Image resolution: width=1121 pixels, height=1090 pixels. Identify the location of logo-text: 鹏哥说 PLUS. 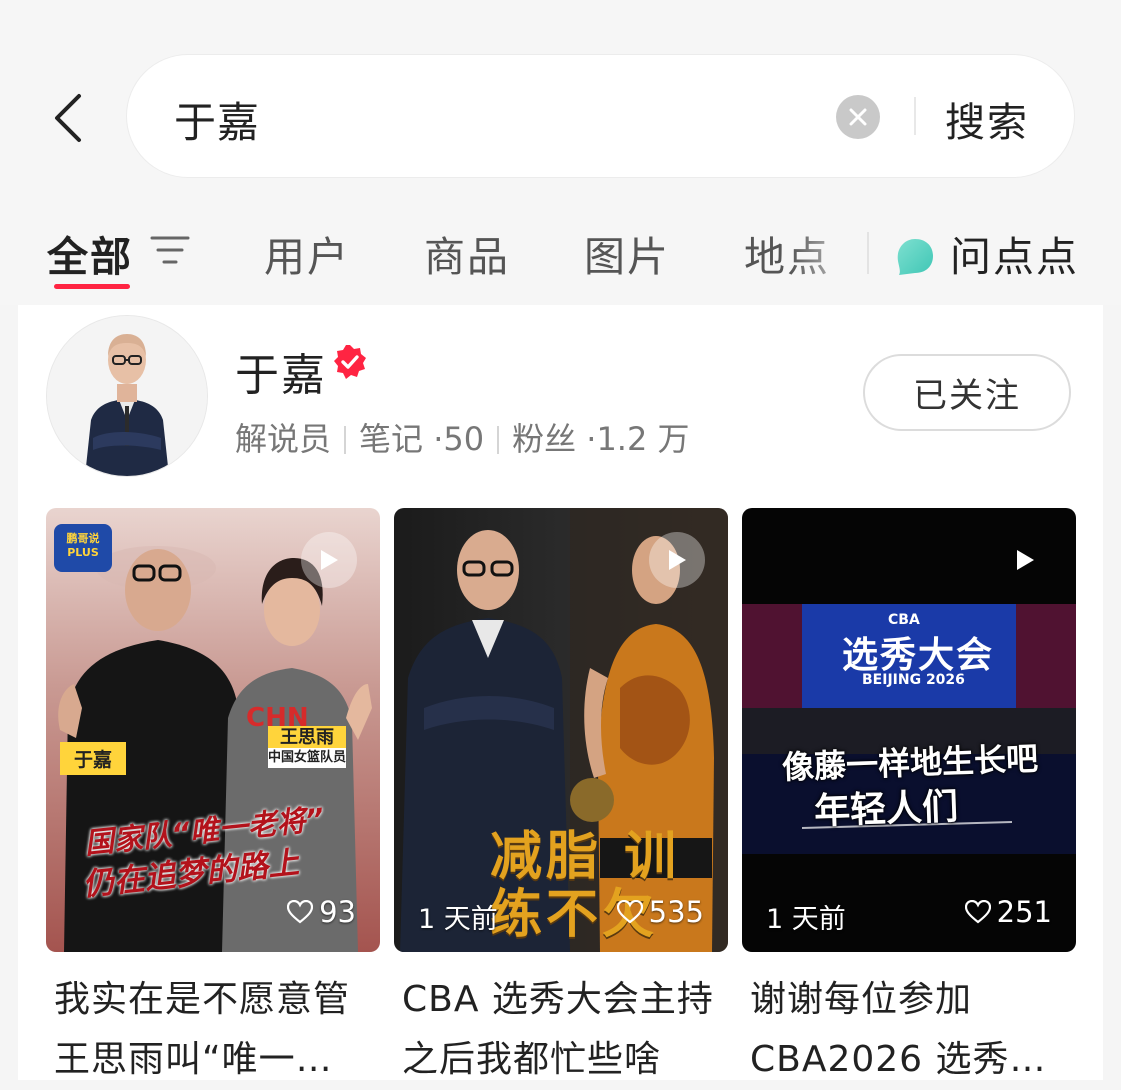
(83, 545).